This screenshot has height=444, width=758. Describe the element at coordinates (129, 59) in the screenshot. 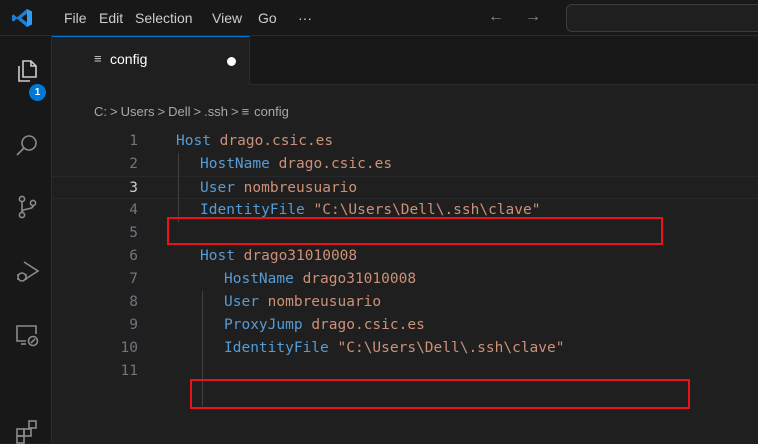

I see `tab-label: config` at that location.